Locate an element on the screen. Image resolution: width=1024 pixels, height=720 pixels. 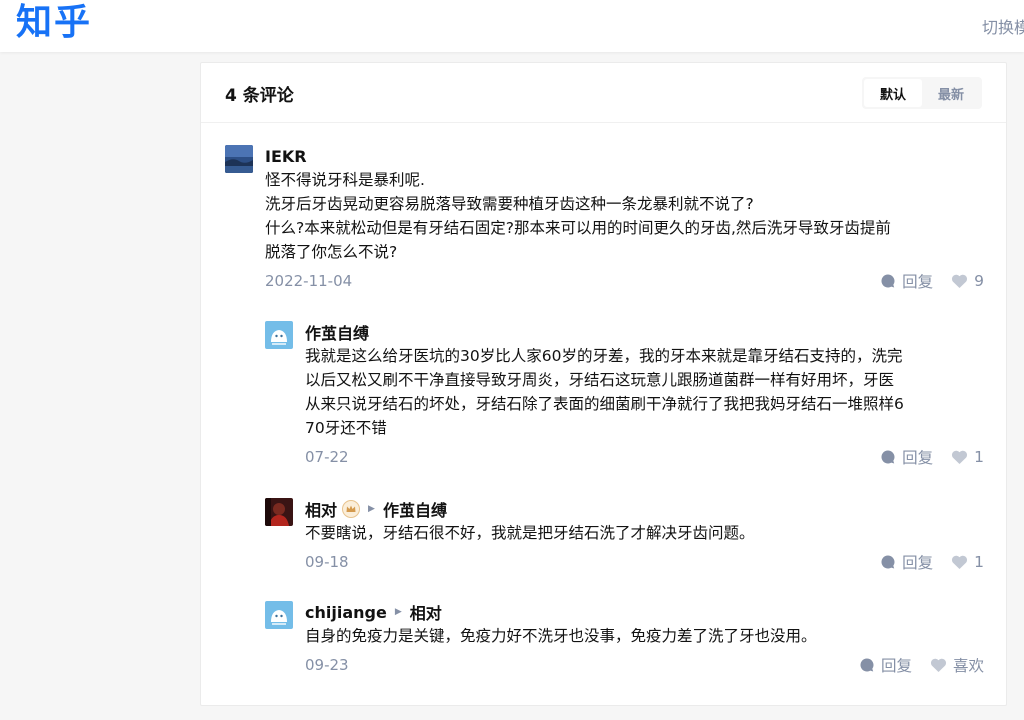
comment-meta: 相对 ▶ 作茧自缚 is located at coordinates (644, 509).